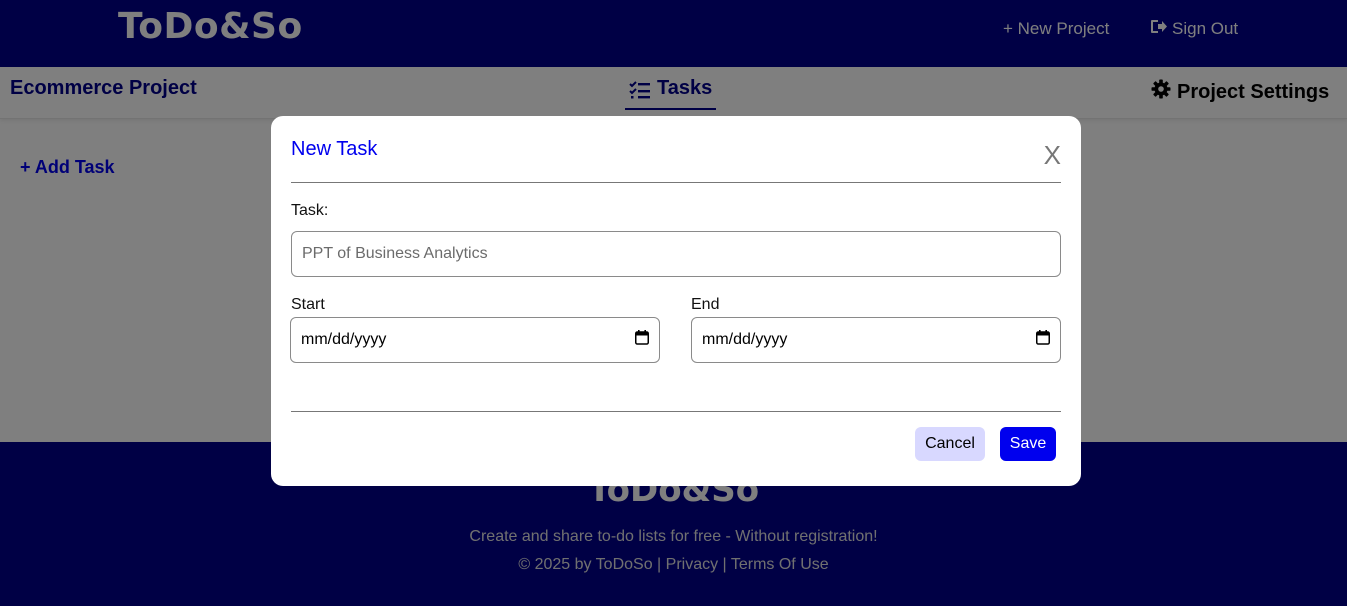 This screenshot has width=1347, height=606. Describe the element at coordinates (745, 339) in the screenshot. I see `end-date-value: mm/dd/yyyy` at that location.